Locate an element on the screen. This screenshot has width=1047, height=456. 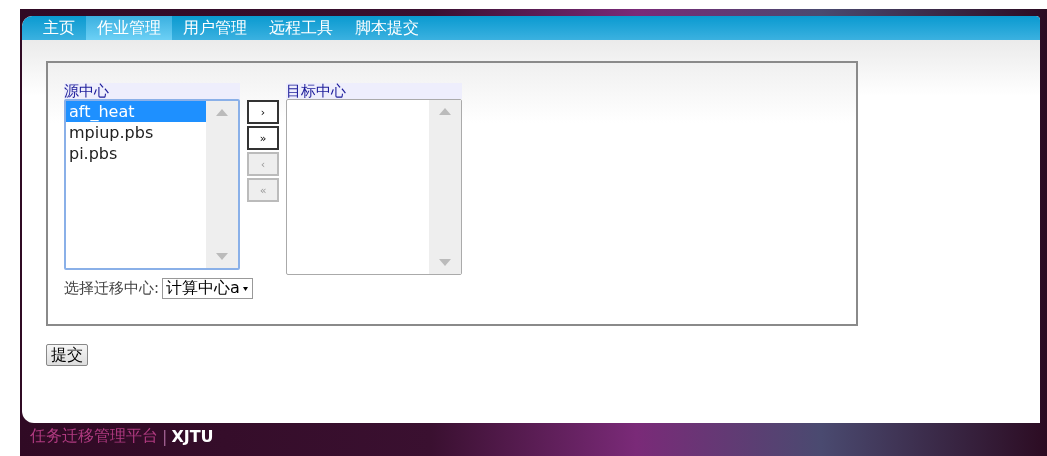
footer-org: XJTU is located at coordinates (192, 436).